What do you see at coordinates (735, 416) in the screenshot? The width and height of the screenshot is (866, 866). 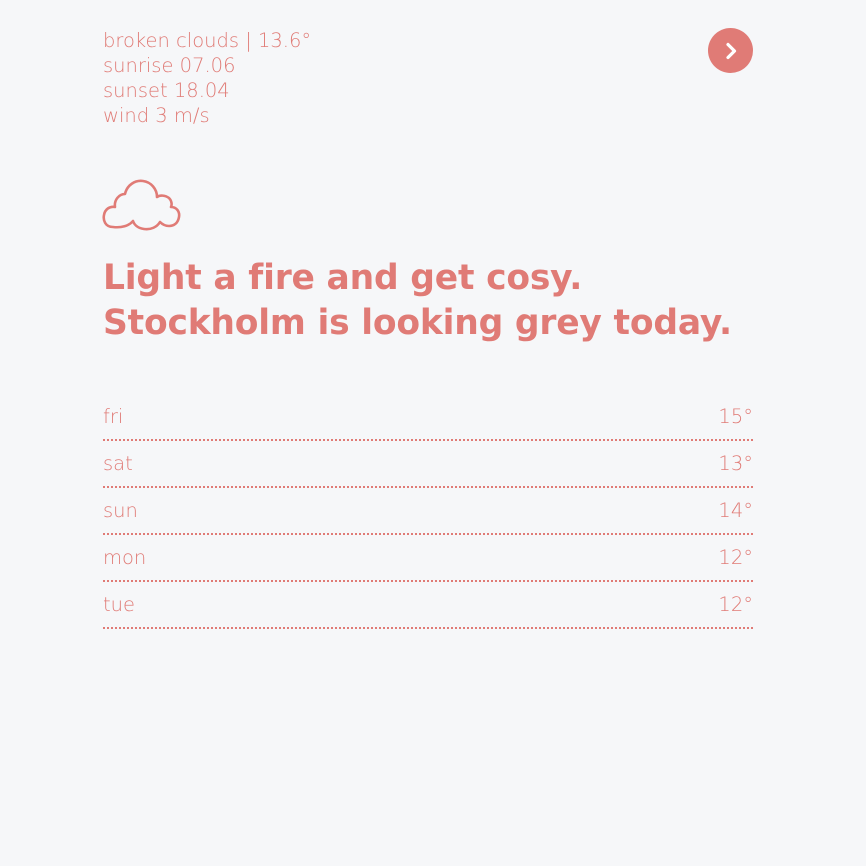 I see `forecast-temp: 15°` at bounding box center [735, 416].